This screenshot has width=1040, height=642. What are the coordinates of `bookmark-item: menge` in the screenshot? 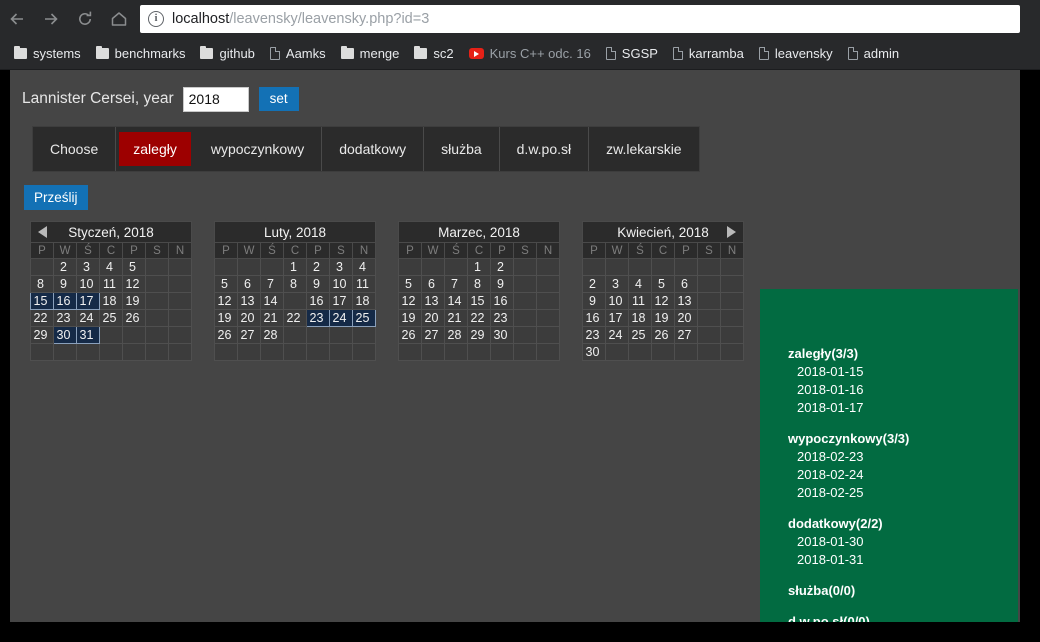 It's located at (369, 53).